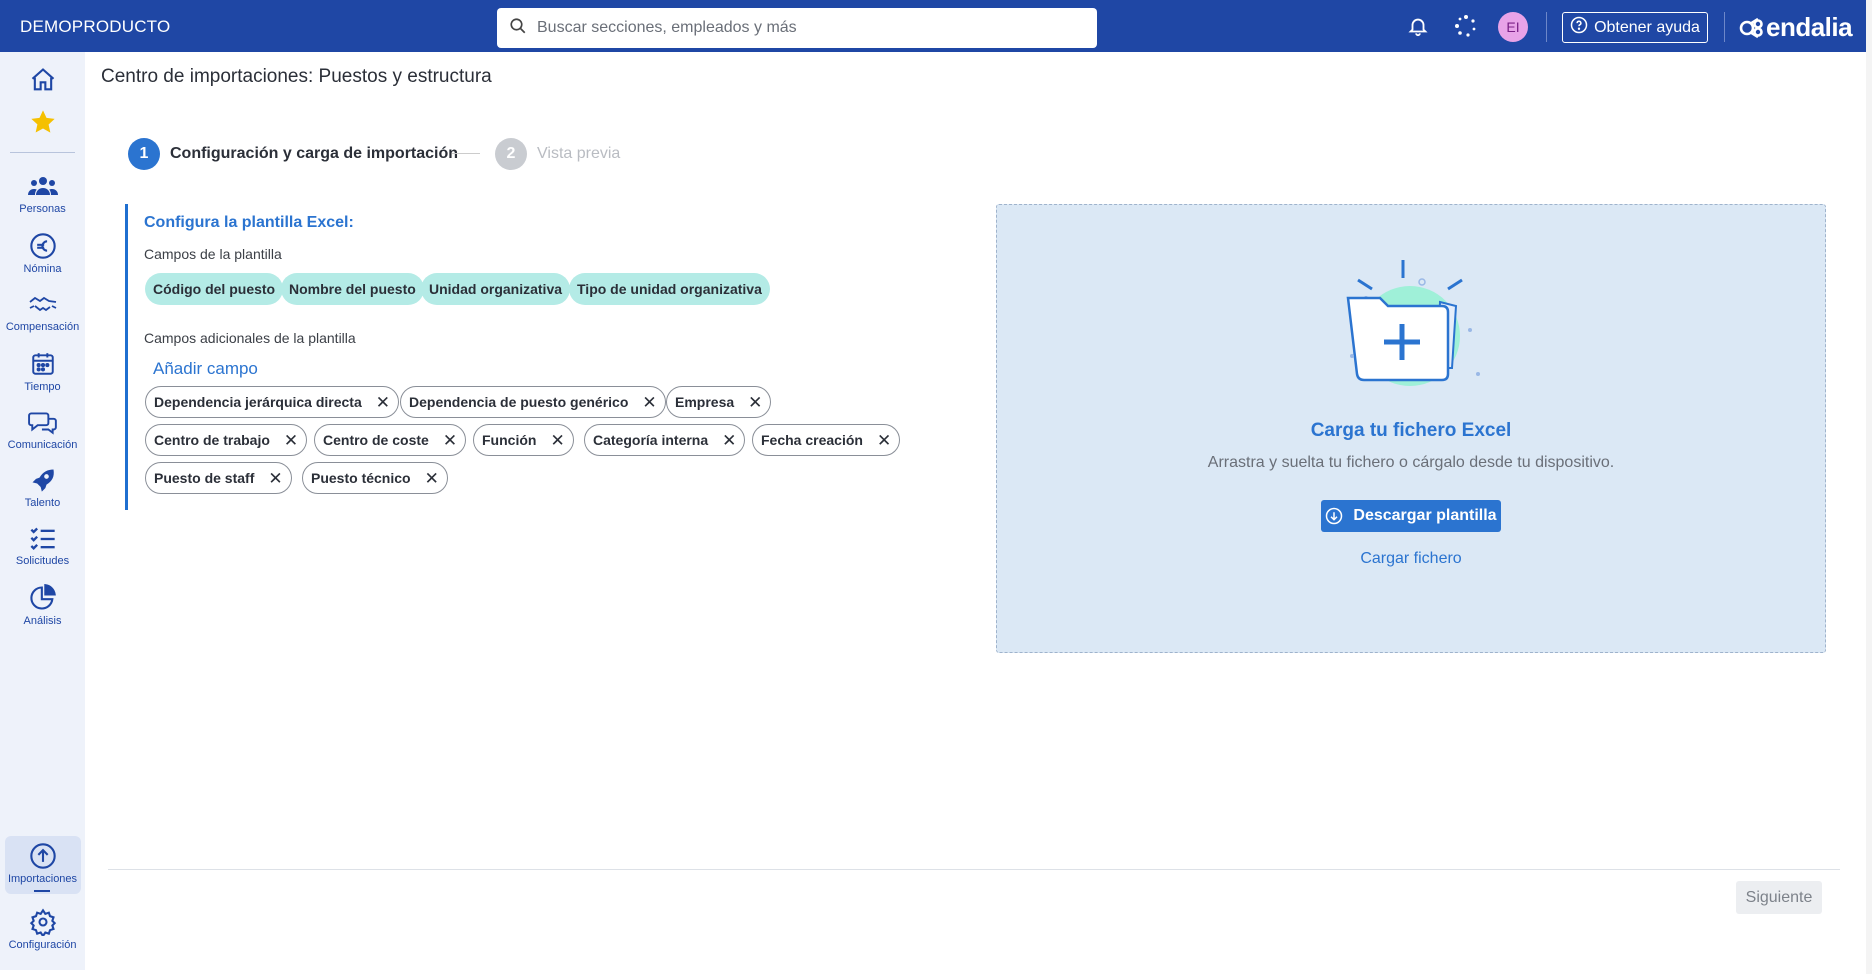 This screenshot has width=1872, height=974. Describe the element at coordinates (361, 478) in the screenshot. I see `chip-label: Puesto técnico` at that location.